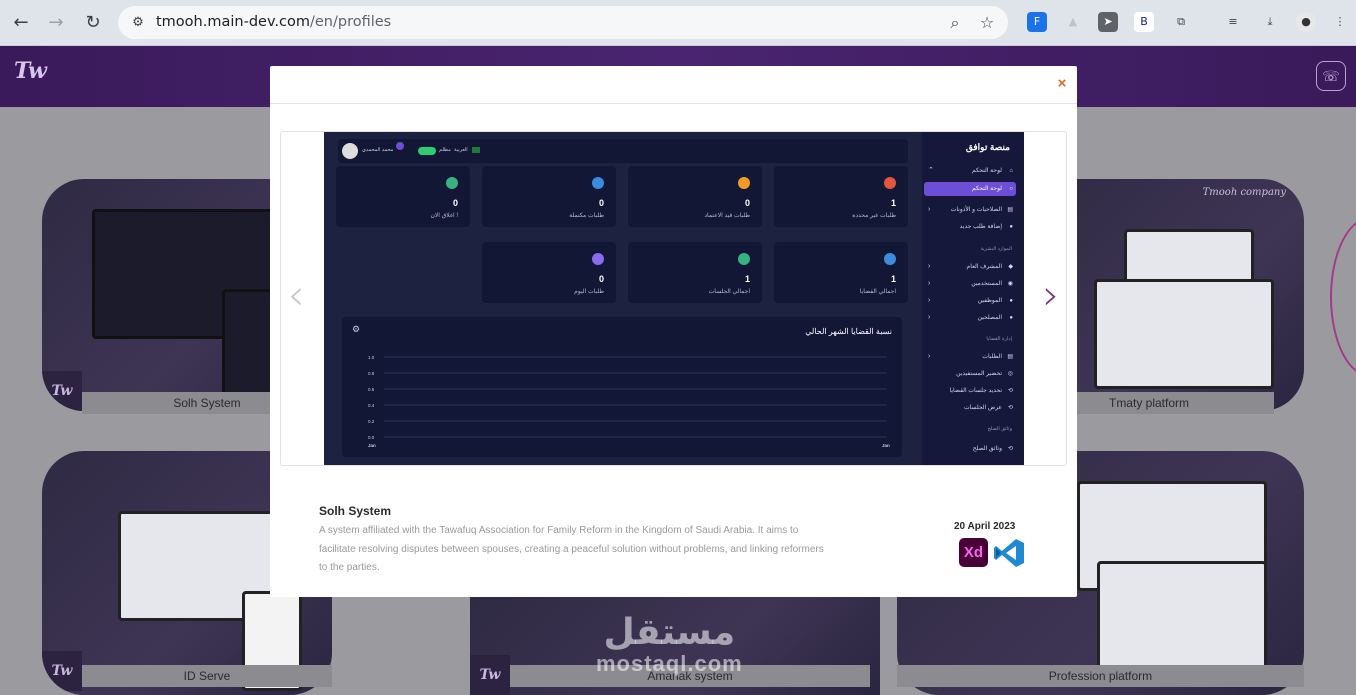 This screenshot has height=695, width=1356. What do you see at coordinates (970, 210) in the screenshot?
I see `sidebar-item: الصلاحيات و الأذونات ▤ ›` at bounding box center [970, 210].